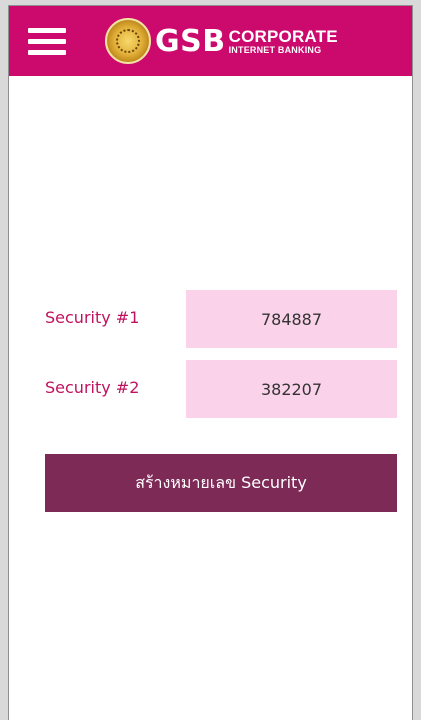  What do you see at coordinates (47, 30) in the screenshot?
I see `menu-bar-top` at bounding box center [47, 30].